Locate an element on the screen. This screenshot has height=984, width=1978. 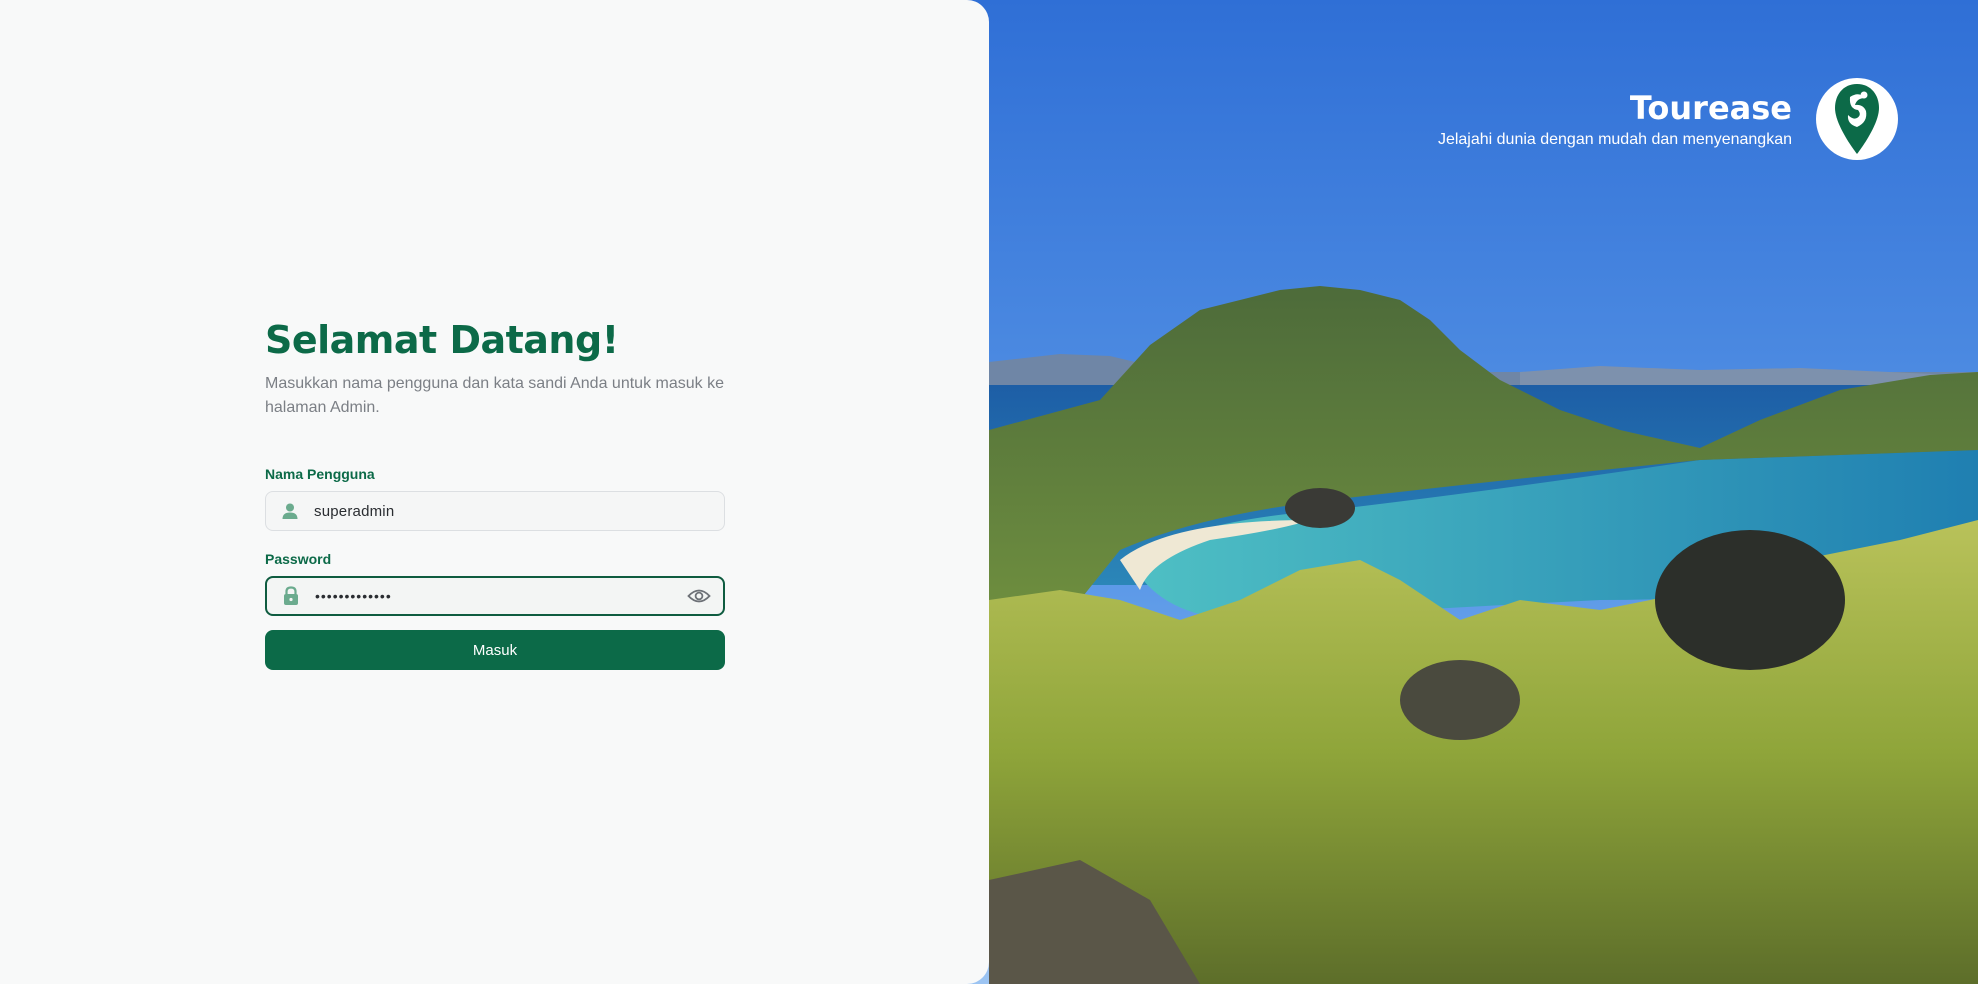
username-input is located at coordinates (494, 511).